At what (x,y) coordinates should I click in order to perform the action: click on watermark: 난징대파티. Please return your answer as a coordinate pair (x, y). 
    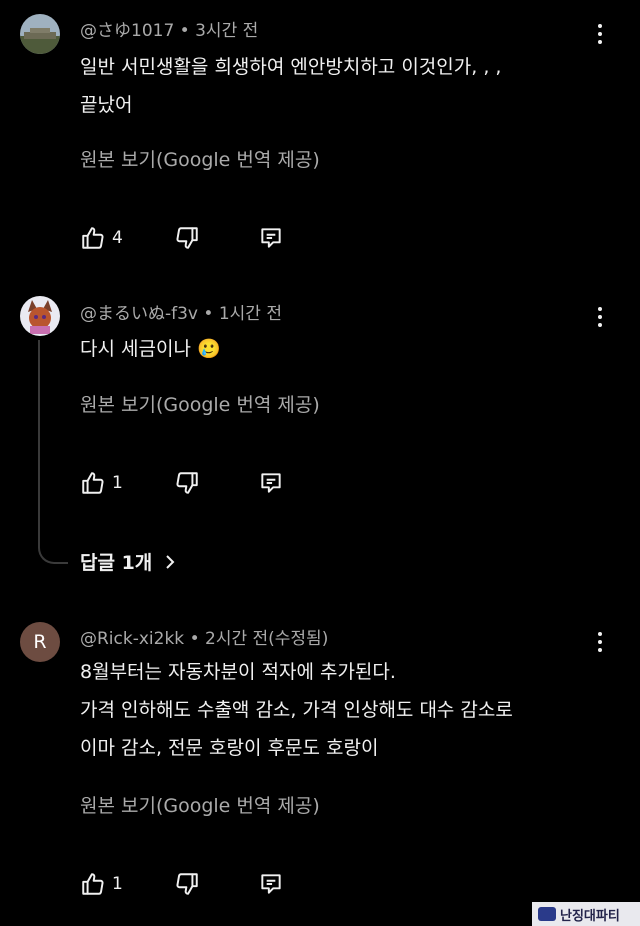
    Looking at the image, I should click on (586, 914).